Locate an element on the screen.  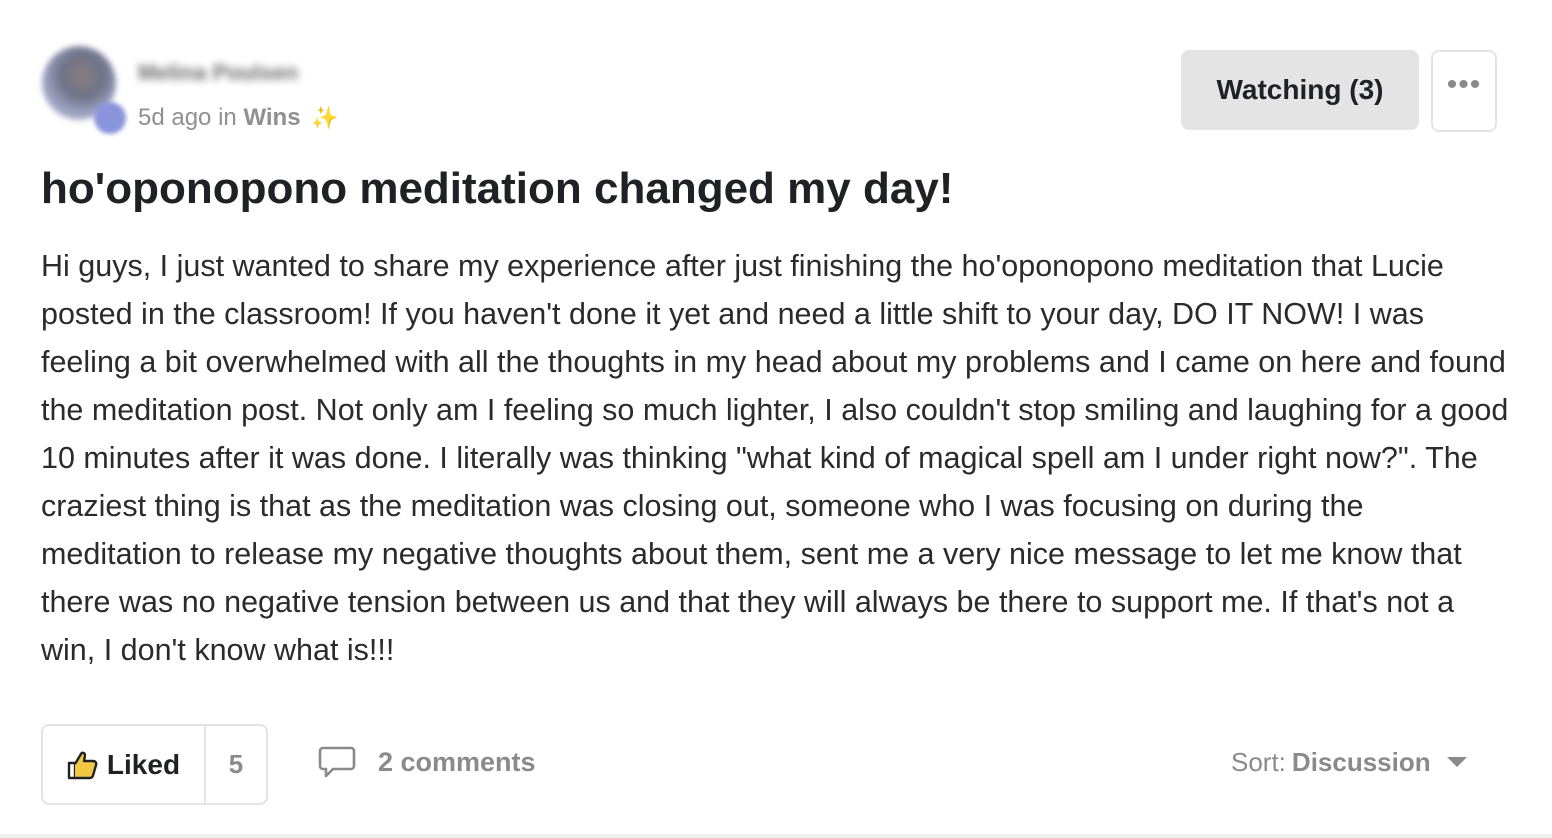
like-count: 5 is located at coordinates (236, 764).